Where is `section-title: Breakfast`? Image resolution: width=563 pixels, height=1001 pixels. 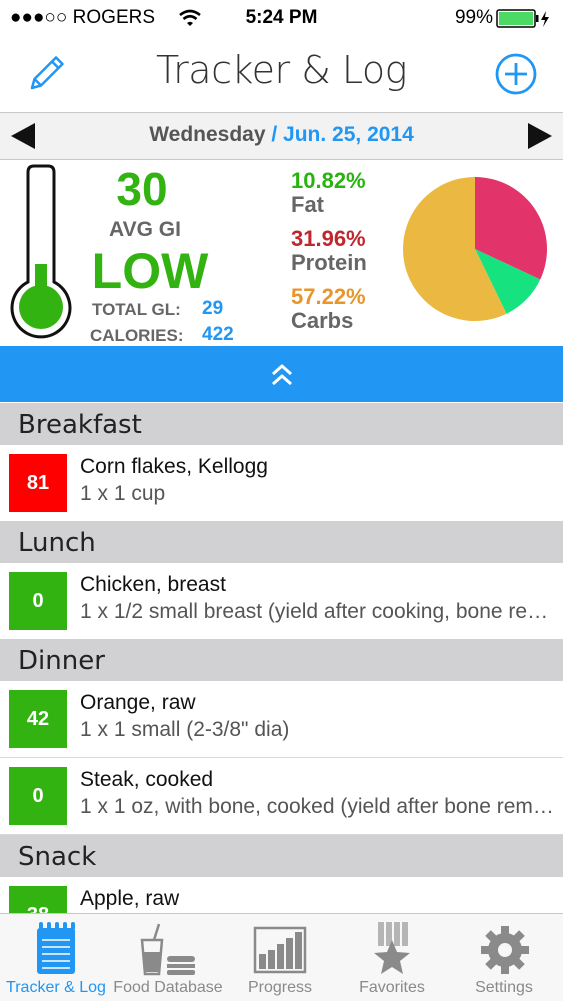
section-title: Breakfast is located at coordinates (80, 425).